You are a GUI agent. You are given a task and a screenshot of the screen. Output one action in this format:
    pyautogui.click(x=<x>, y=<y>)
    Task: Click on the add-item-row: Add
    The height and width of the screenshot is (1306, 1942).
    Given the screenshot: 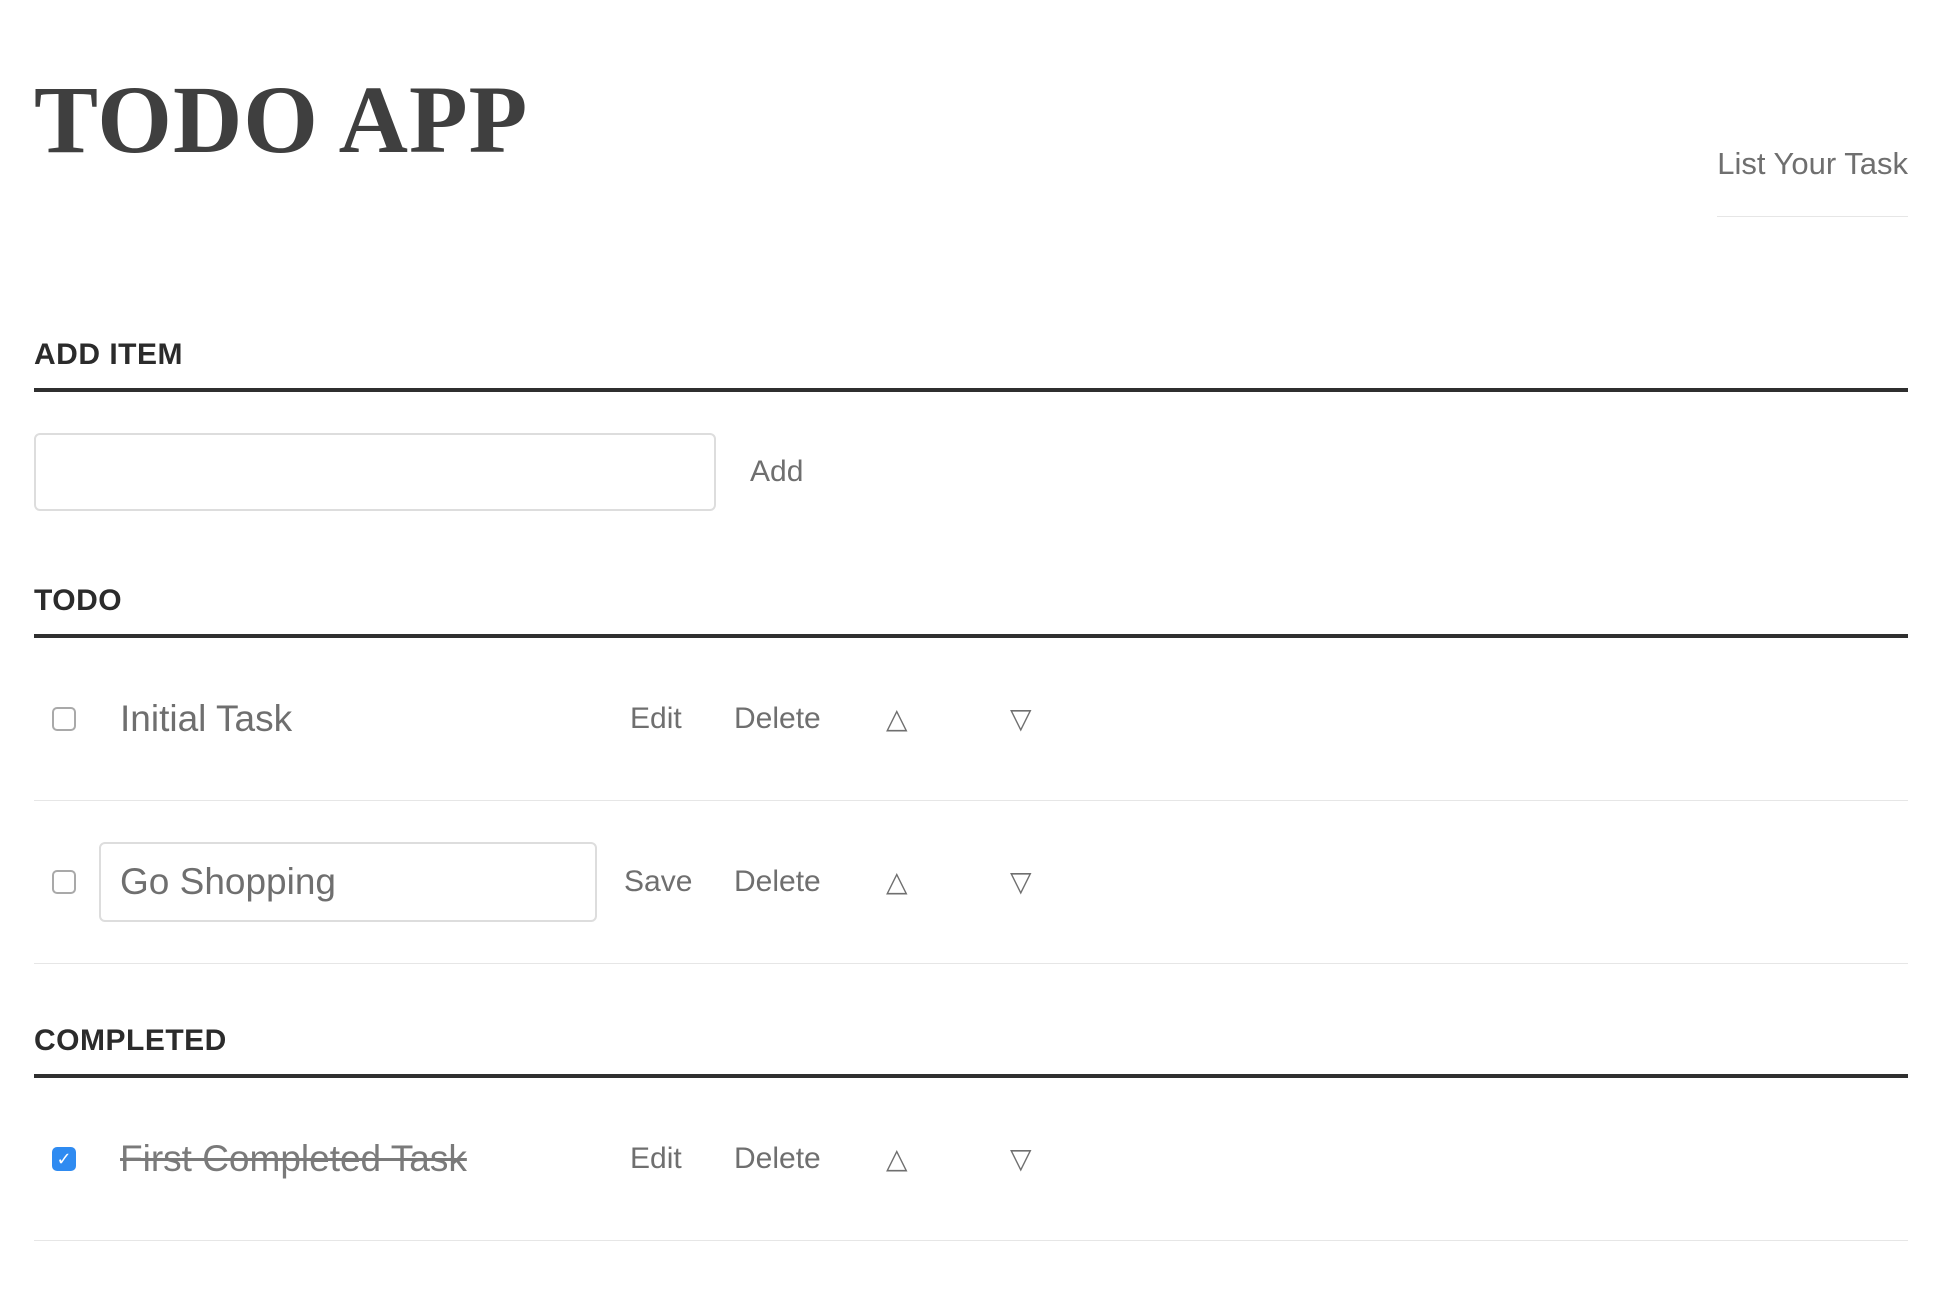 What is the action you would take?
    pyautogui.click(x=971, y=472)
    